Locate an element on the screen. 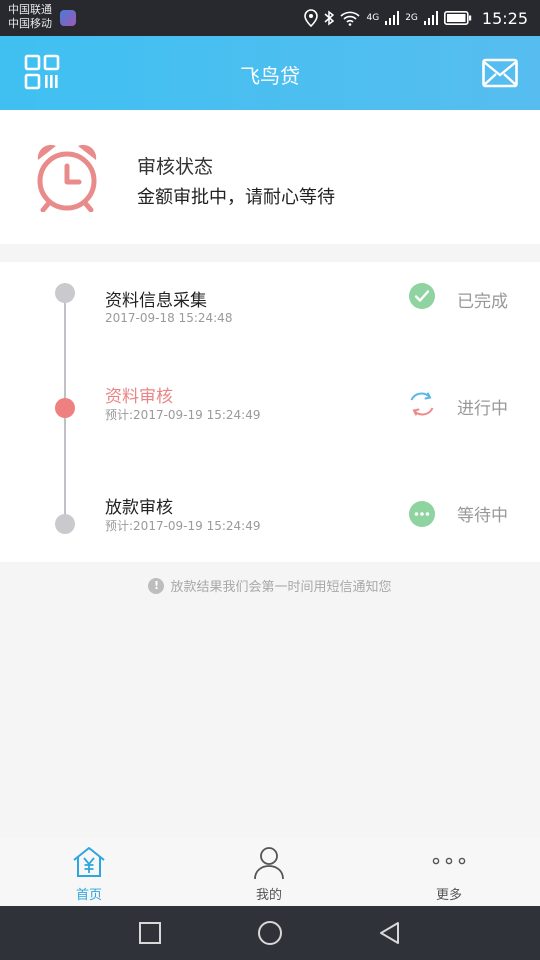 The height and width of the screenshot is (960, 540). step-title: 资料信息采集 is located at coordinates (156, 301).